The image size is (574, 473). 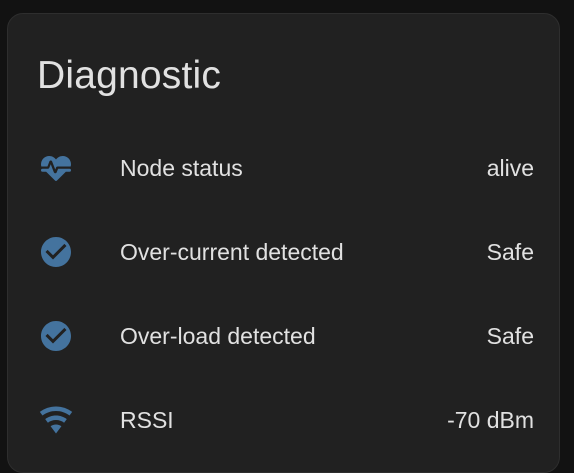 I want to click on entity-row-node-status: Node status alive, so click(x=284, y=168).